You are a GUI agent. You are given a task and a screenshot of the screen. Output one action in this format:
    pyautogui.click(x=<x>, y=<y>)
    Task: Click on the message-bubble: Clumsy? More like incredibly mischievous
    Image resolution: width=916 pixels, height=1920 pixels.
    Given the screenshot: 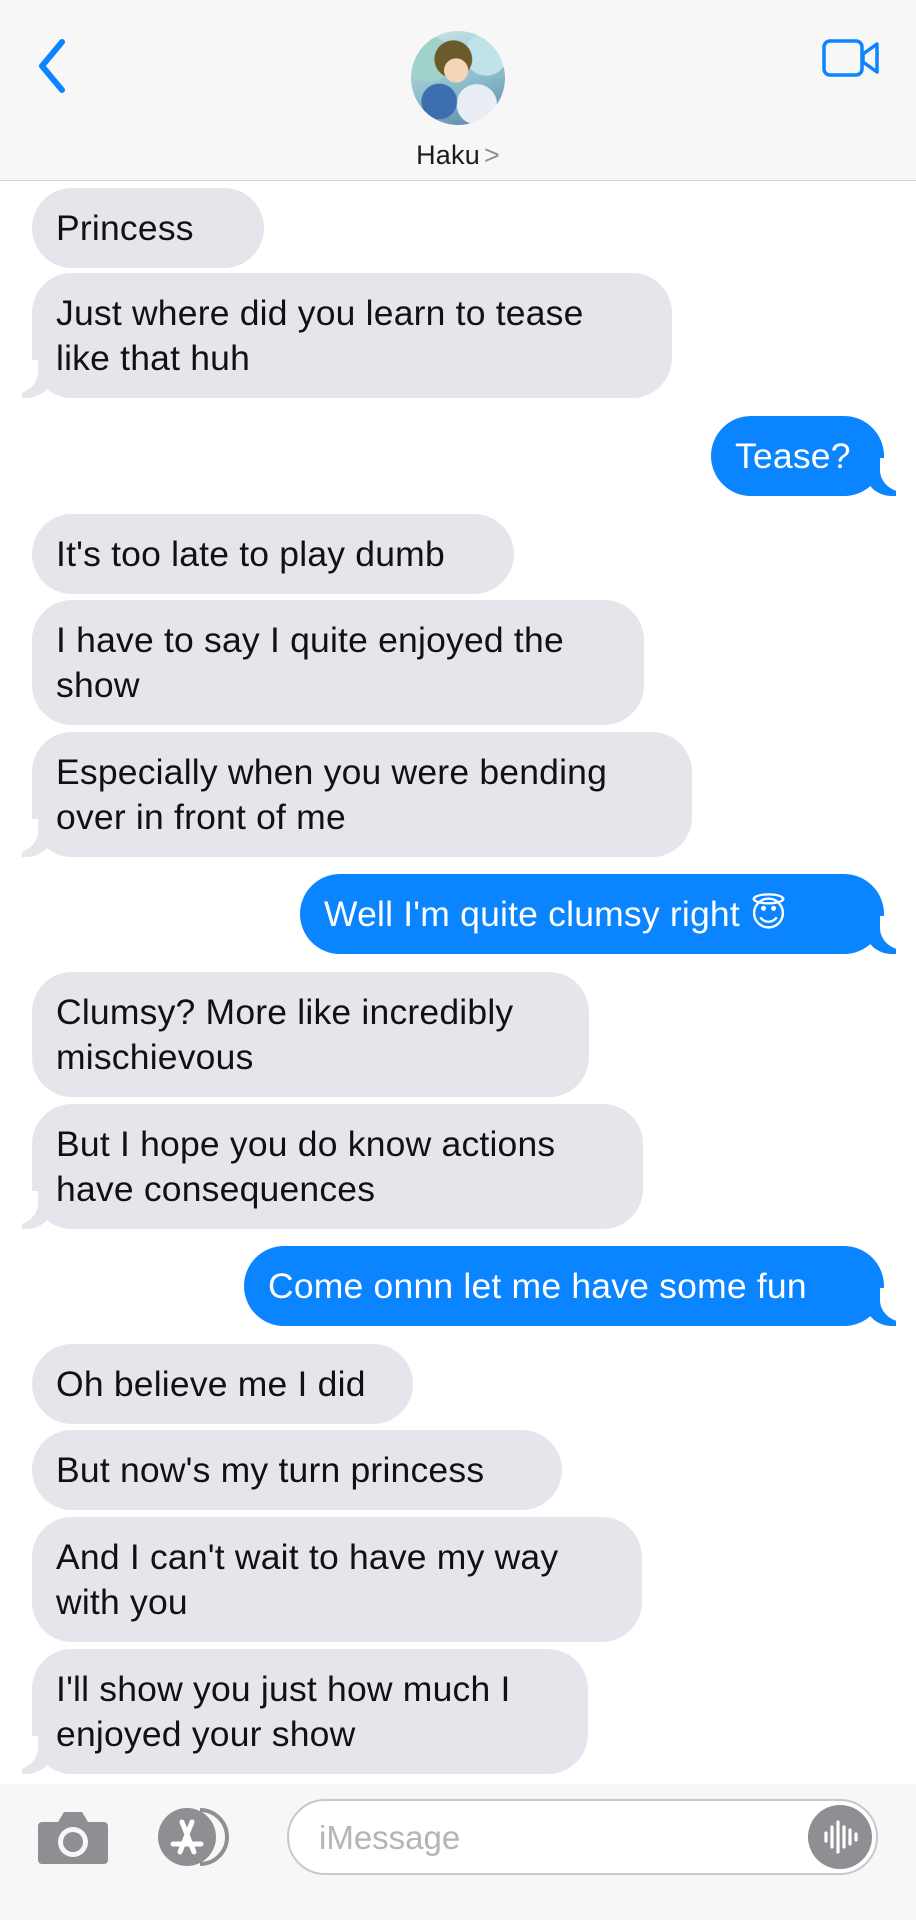 What is the action you would take?
    pyautogui.click(x=310, y=1034)
    